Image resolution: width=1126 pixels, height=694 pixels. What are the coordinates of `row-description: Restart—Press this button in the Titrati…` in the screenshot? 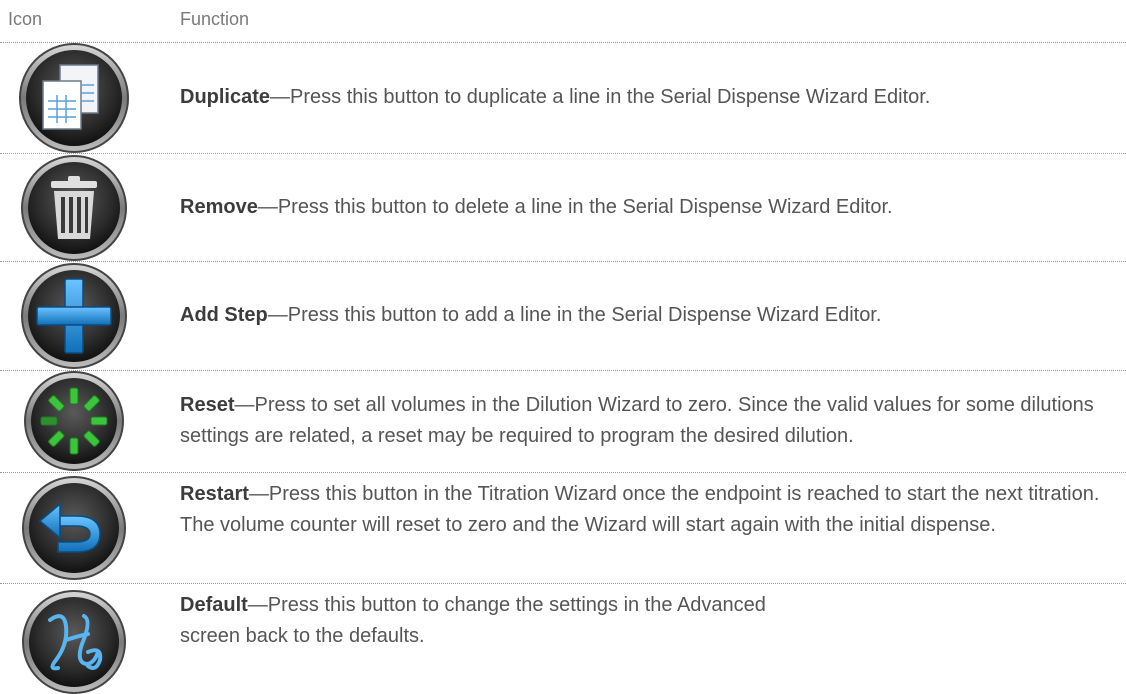 It's located at (648, 510).